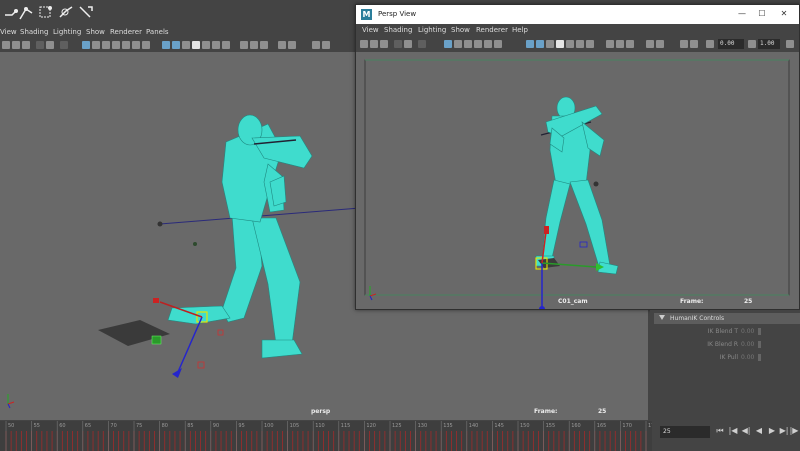 Image resolution: width=800 pixels, height=451 pixels. I want to click on exposure-icon, so click(710, 44).